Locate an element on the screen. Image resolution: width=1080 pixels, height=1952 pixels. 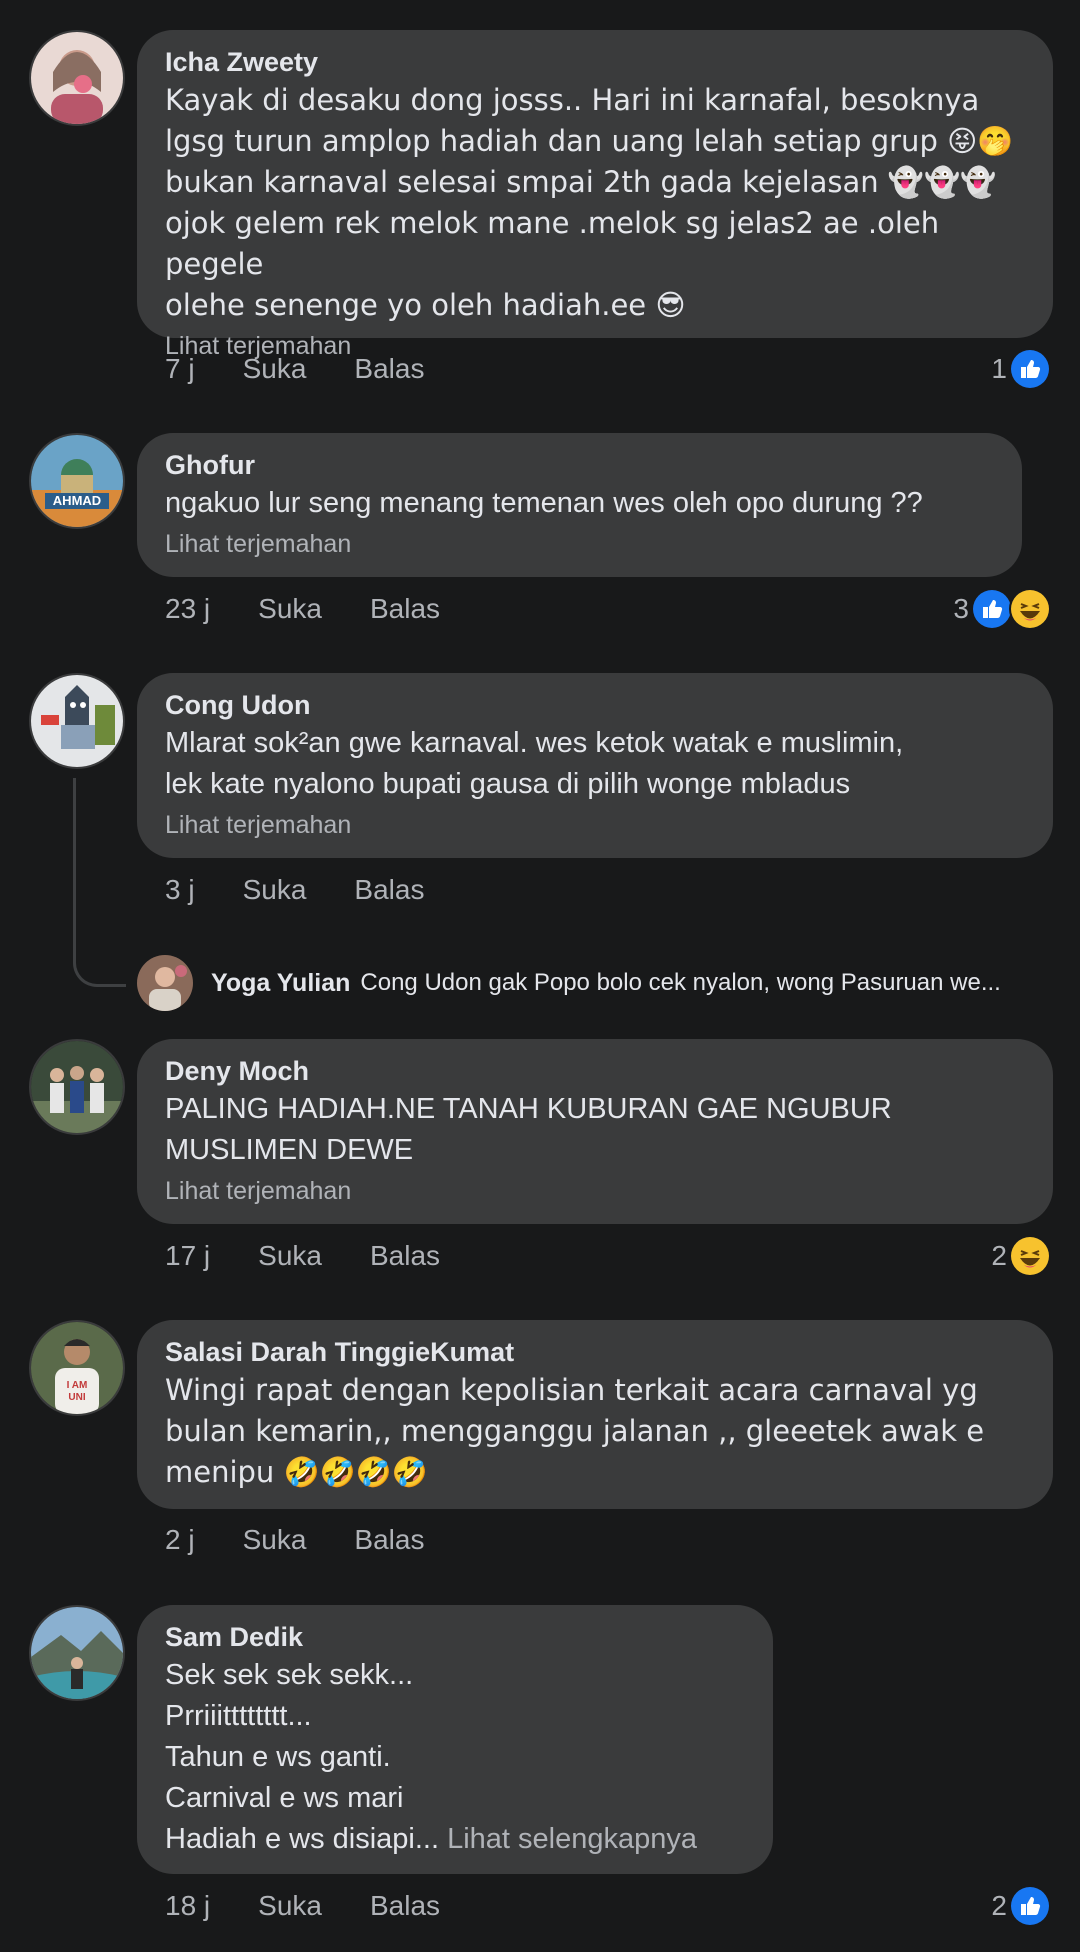
comment-actions: 17 j Suka Balas is located at coordinates (302, 1256).